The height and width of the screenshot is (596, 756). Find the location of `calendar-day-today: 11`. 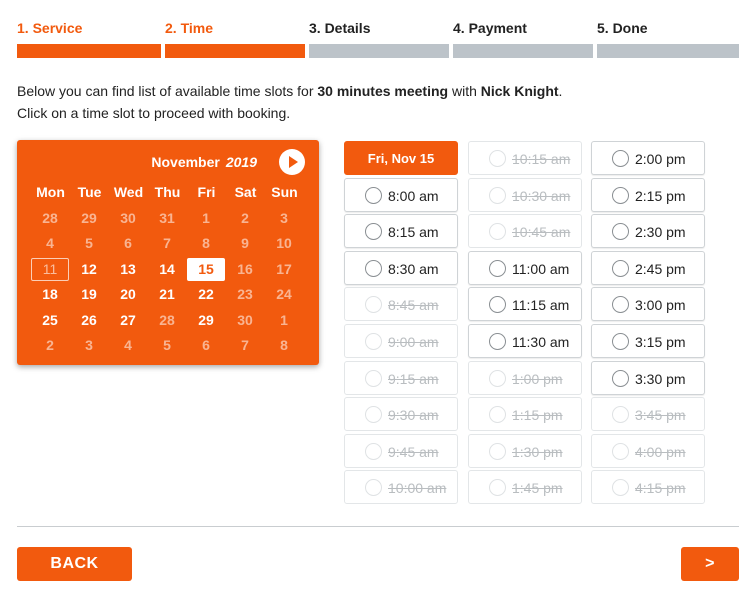

calendar-day-today: 11 is located at coordinates (50, 269).